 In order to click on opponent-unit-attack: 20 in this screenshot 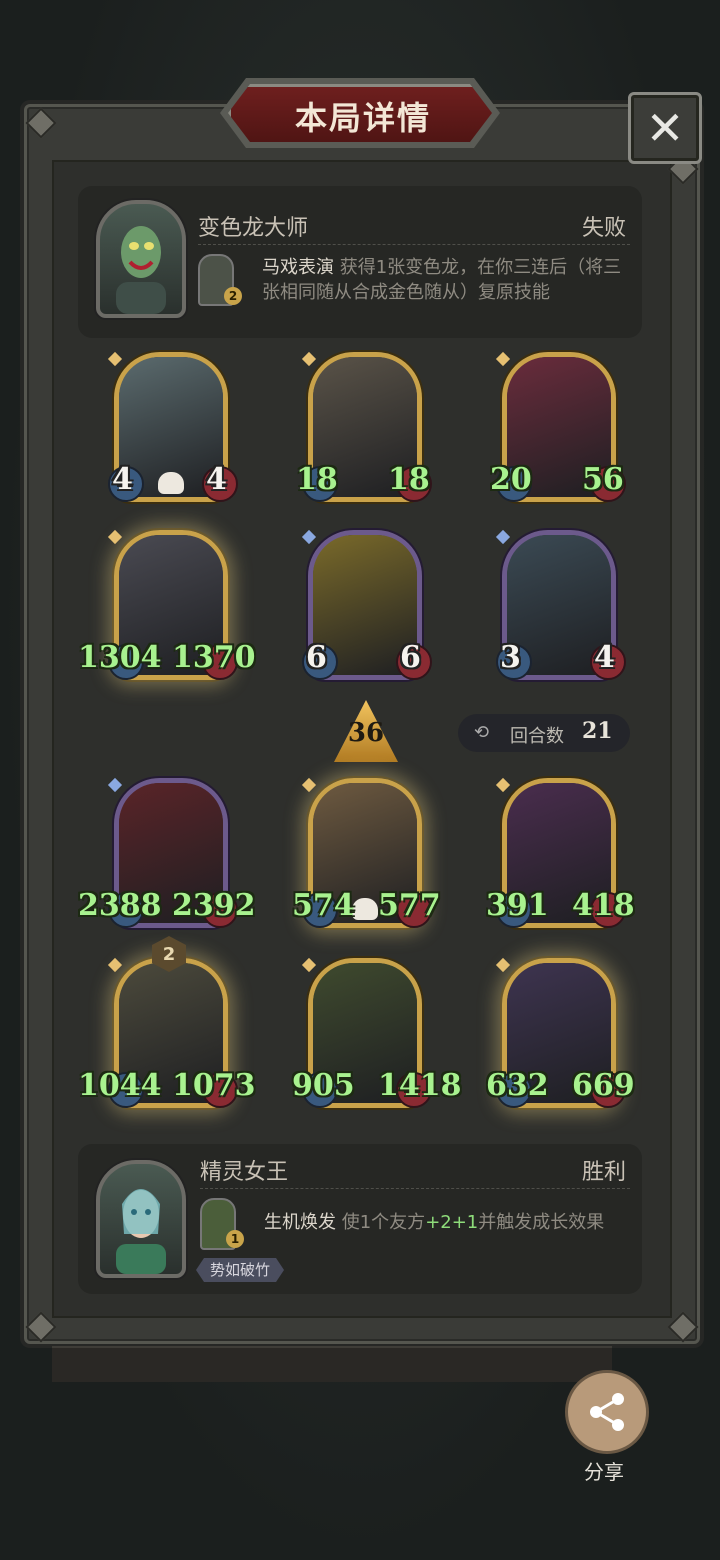, I will do `click(511, 479)`.